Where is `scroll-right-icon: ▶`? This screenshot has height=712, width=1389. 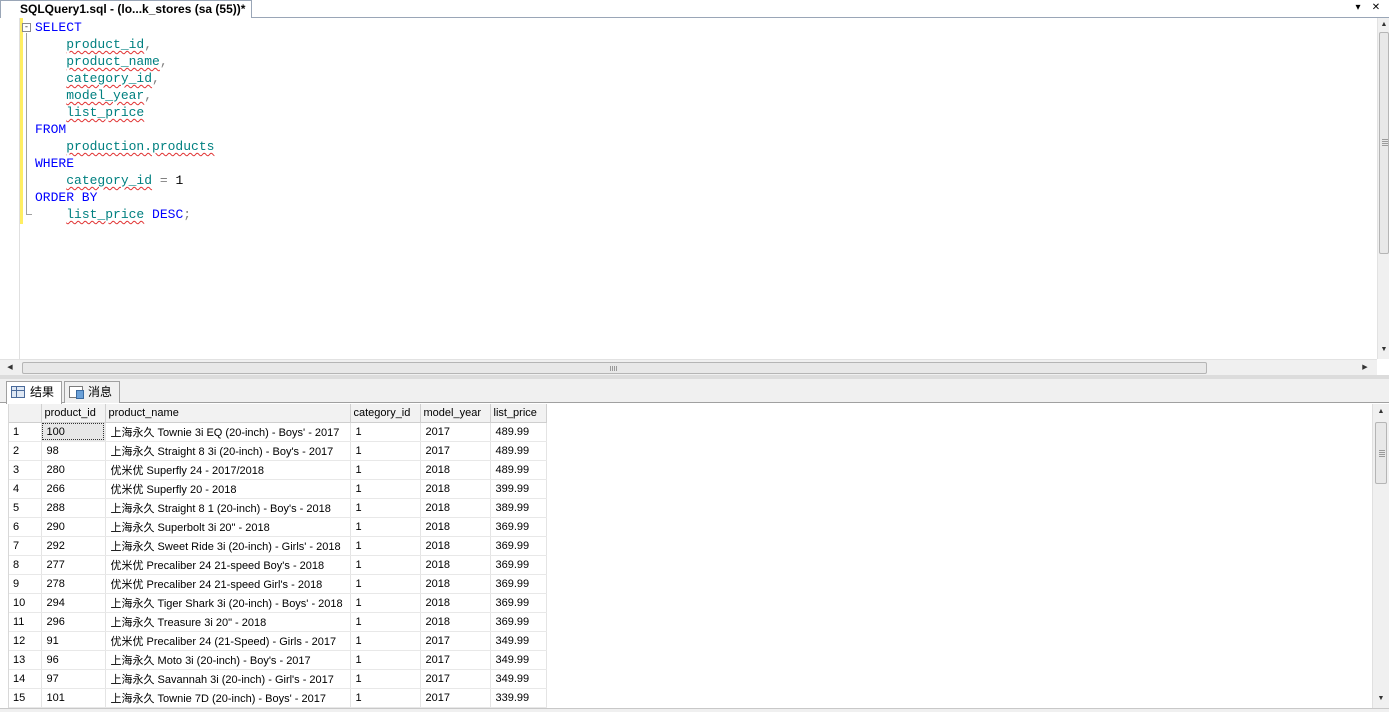
scroll-right-icon: ▶ is located at coordinates (1365, 368).